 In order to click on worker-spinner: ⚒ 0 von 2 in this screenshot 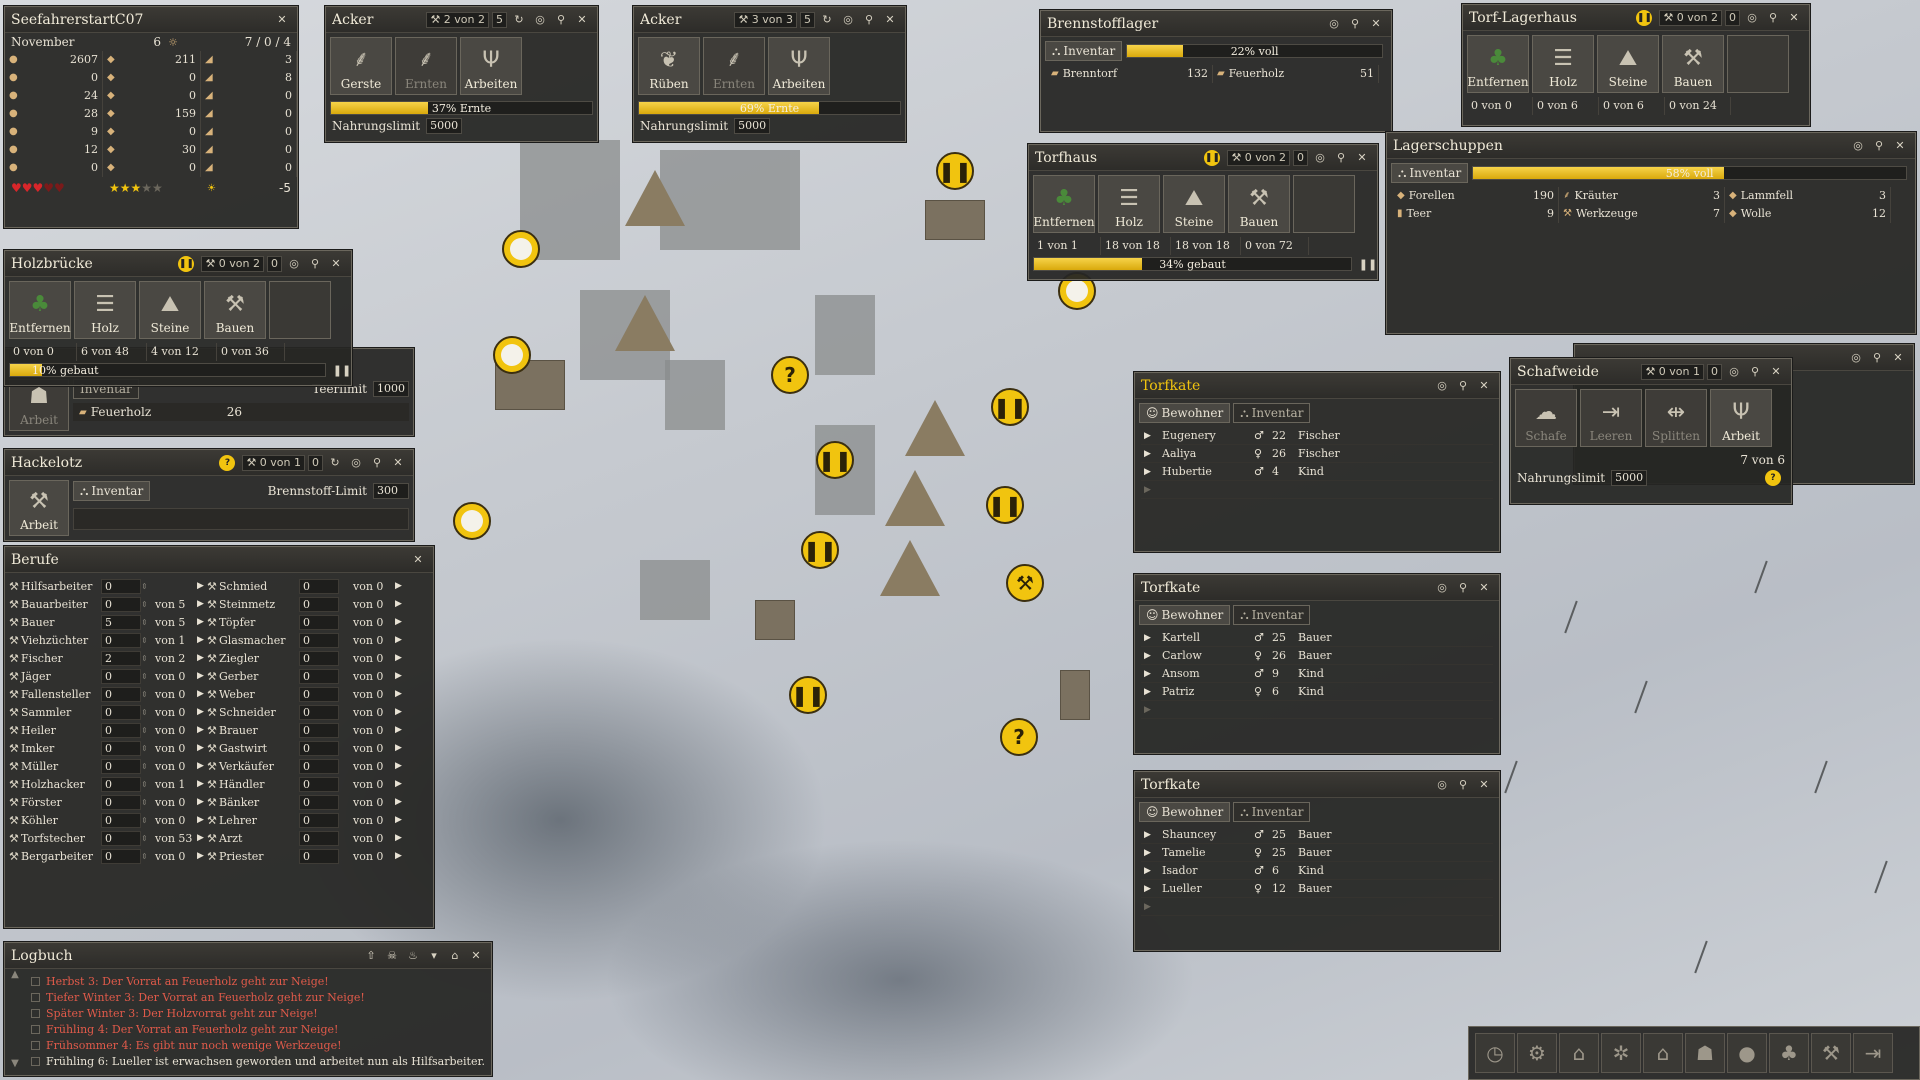, I will do `click(1258, 157)`.